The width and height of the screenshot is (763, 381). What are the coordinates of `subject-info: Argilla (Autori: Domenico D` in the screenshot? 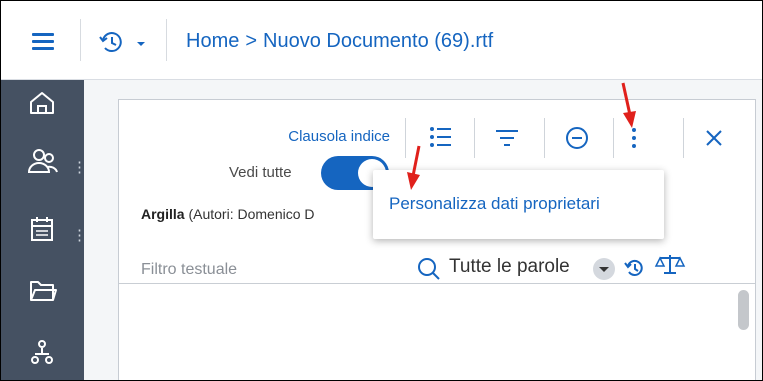 It's located at (228, 214).